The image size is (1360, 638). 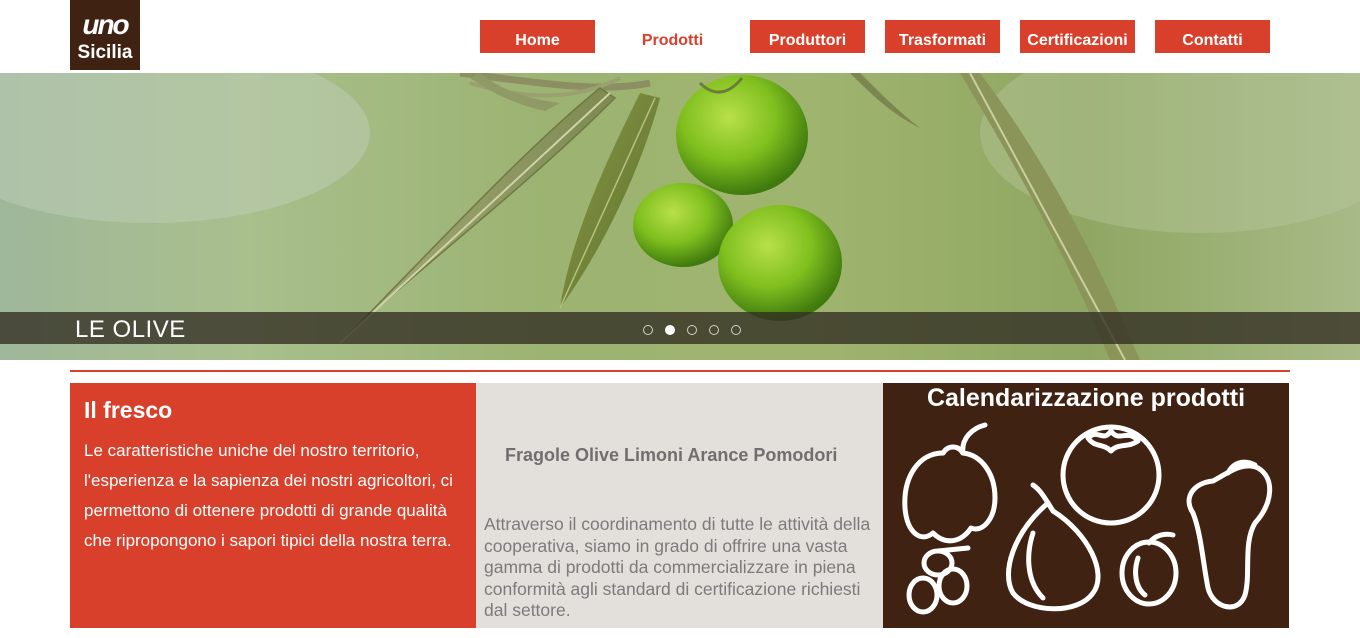 I want to click on nav-prodotti: Prodotti, so click(x=672, y=36).